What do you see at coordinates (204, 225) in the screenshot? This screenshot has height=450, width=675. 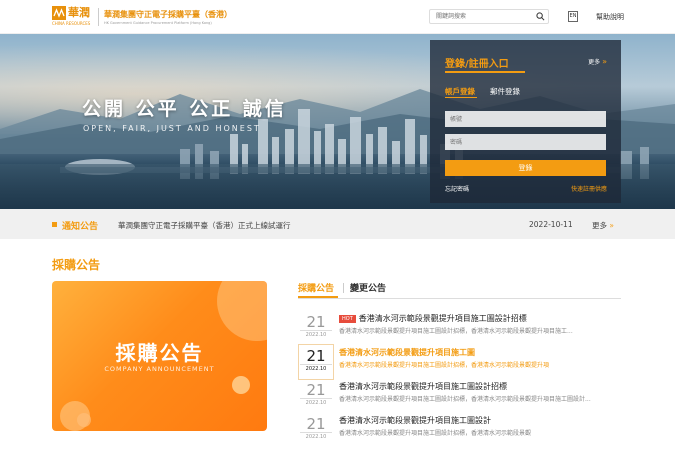 I see `notice-text-link: 華潤集團守正電子採購平臺（香港）正式上線試運行` at bounding box center [204, 225].